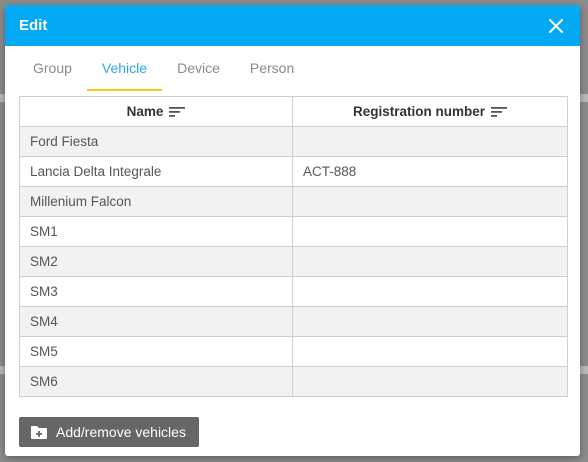  What do you see at coordinates (156, 141) in the screenshot?
I see `cell-name: Ford Fiesta` at bounding box center [156, 141].